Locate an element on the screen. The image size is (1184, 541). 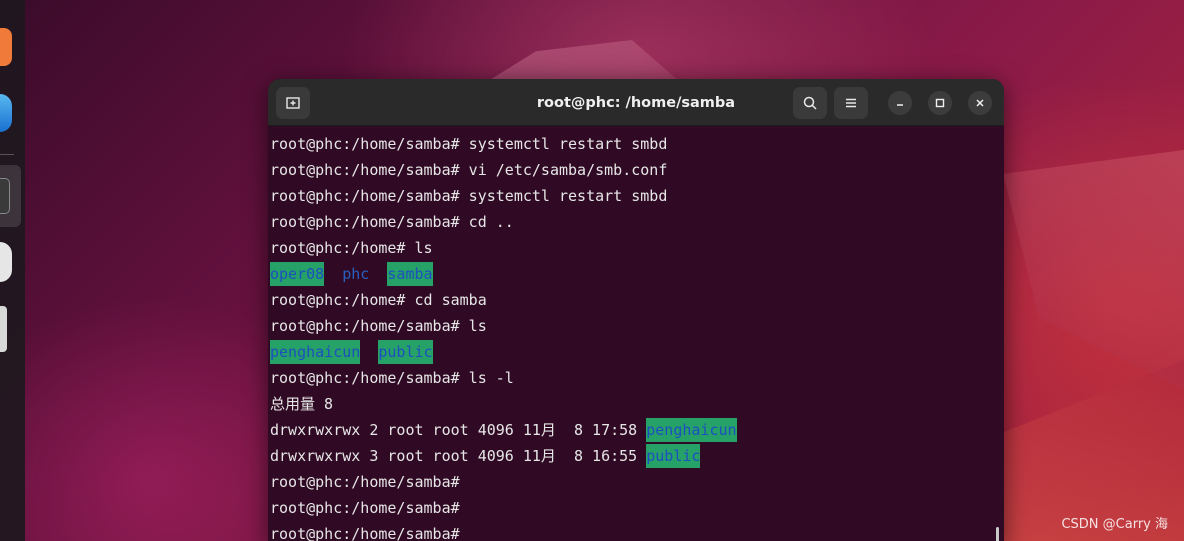
new-tab-button is located at coordinates (293, 103).